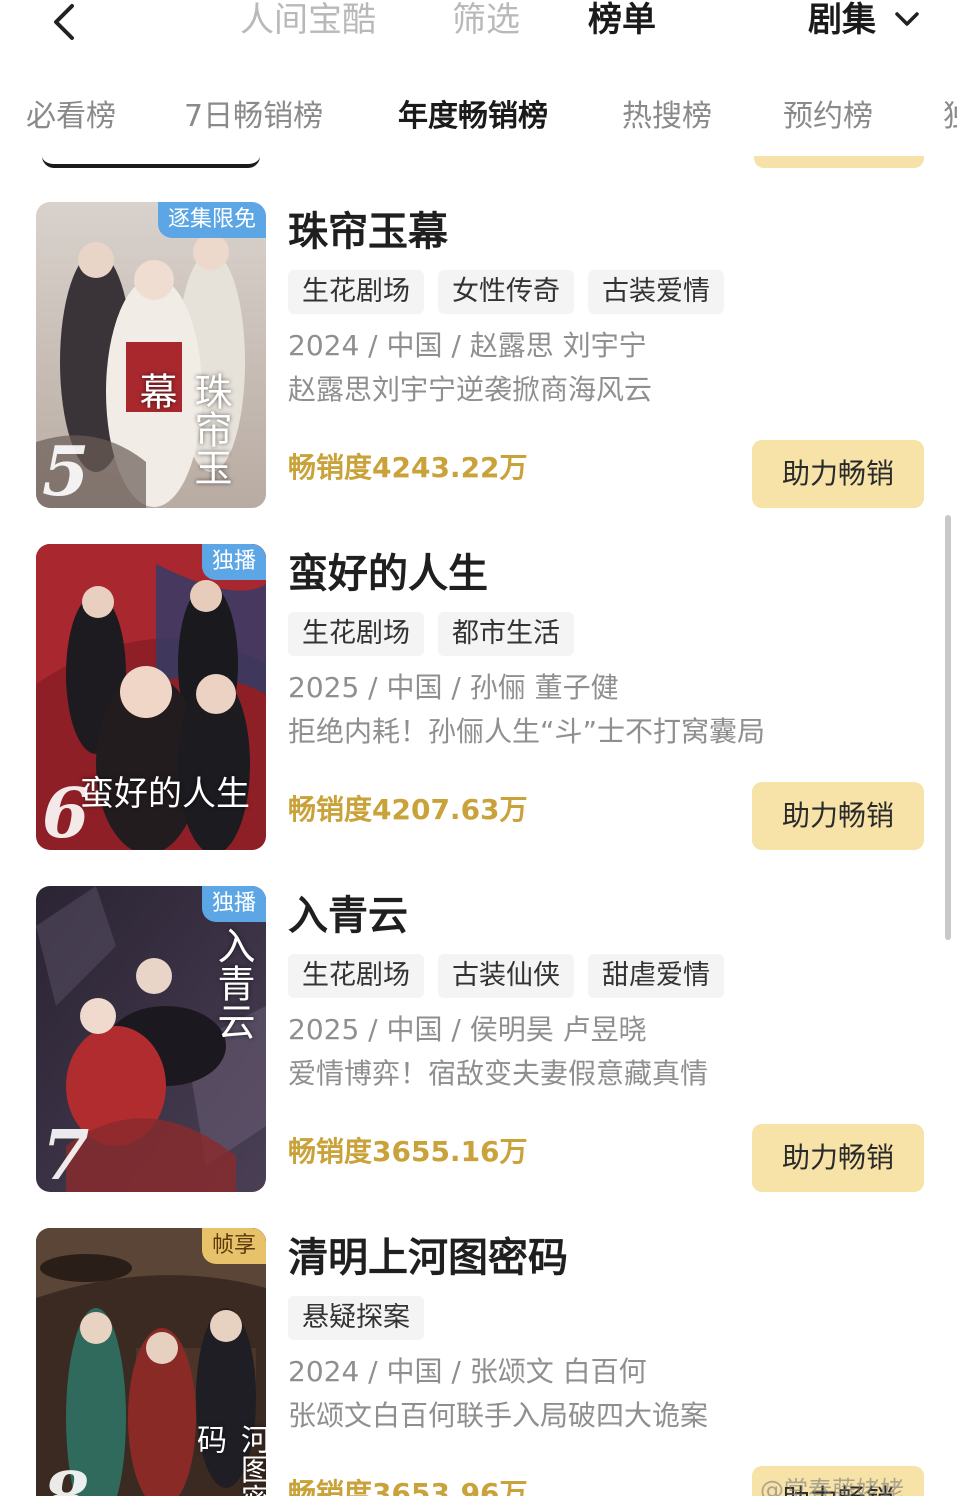  Describe the element at coordinates (368, 232) in the screenshot. I see `item-title: 珠帘玉幕` at that location.